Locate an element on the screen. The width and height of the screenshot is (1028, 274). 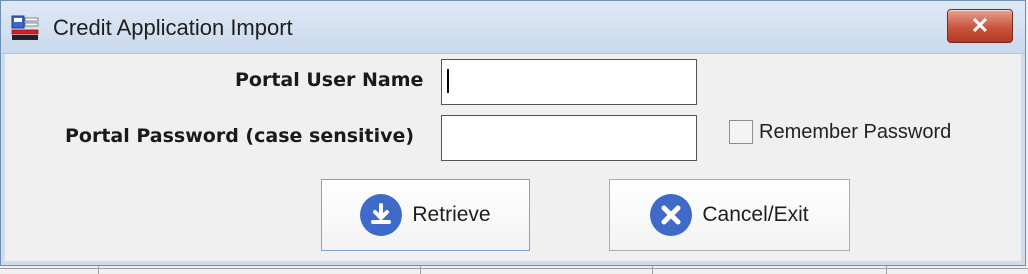
remember-password-checkbox: Remember Password is located at coordinates (840, 132).